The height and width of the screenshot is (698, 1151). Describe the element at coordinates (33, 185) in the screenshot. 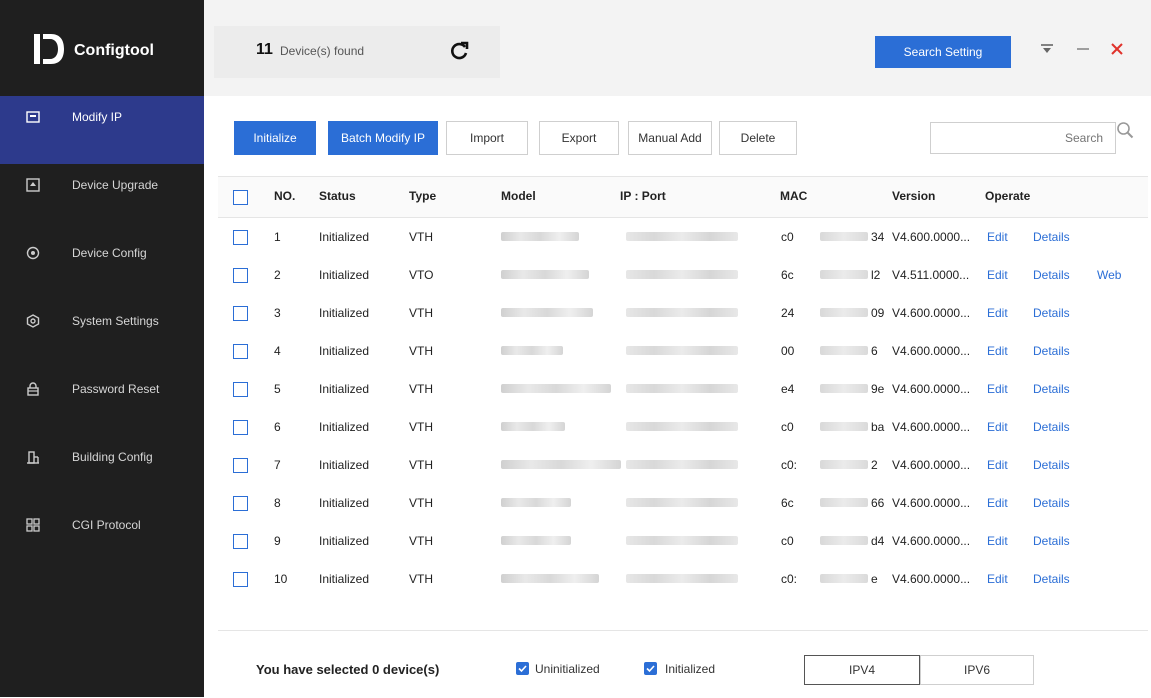

I see `upgrade-icon` at that location.